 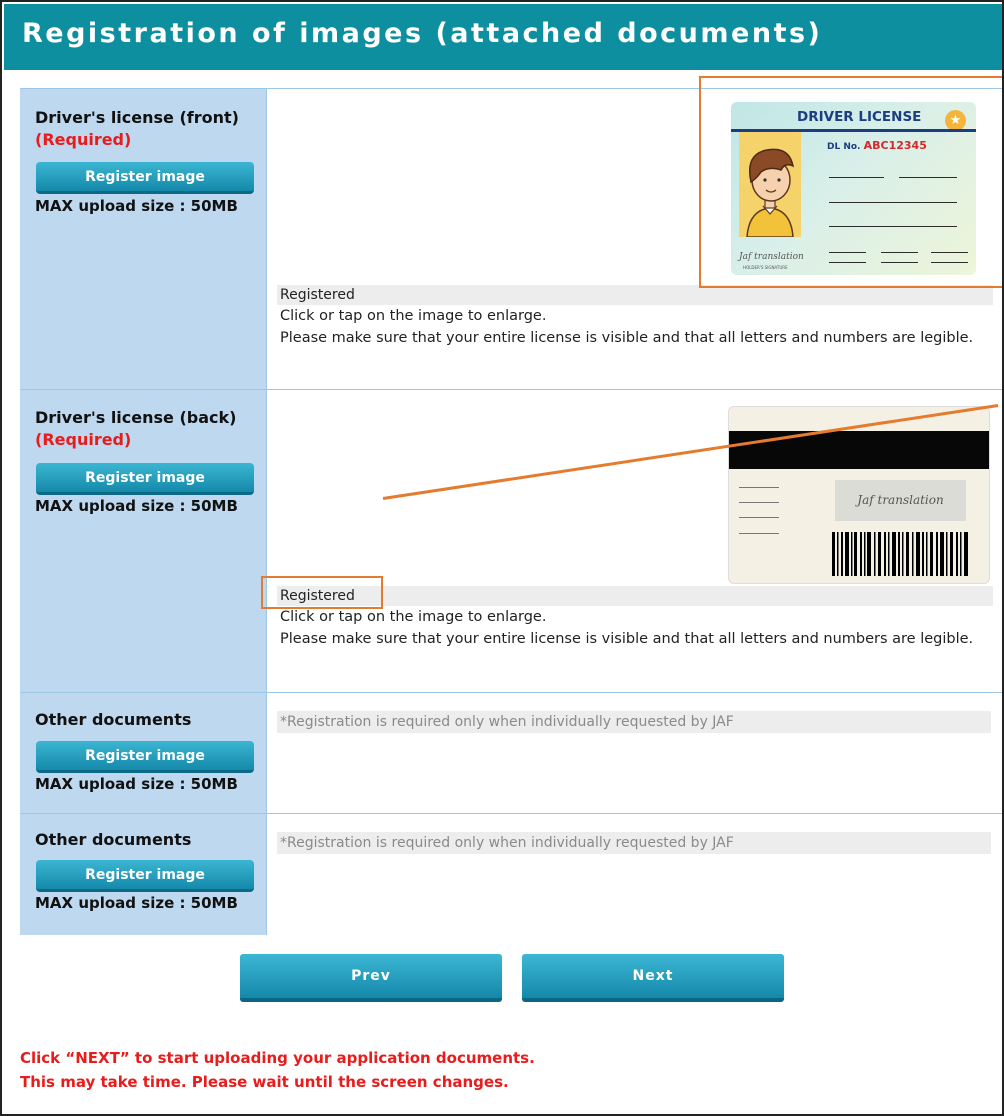 What do you see at coordinates (653, 978) in the screenshot?
I see `next-button: Next` at bounding box center [653, 978].